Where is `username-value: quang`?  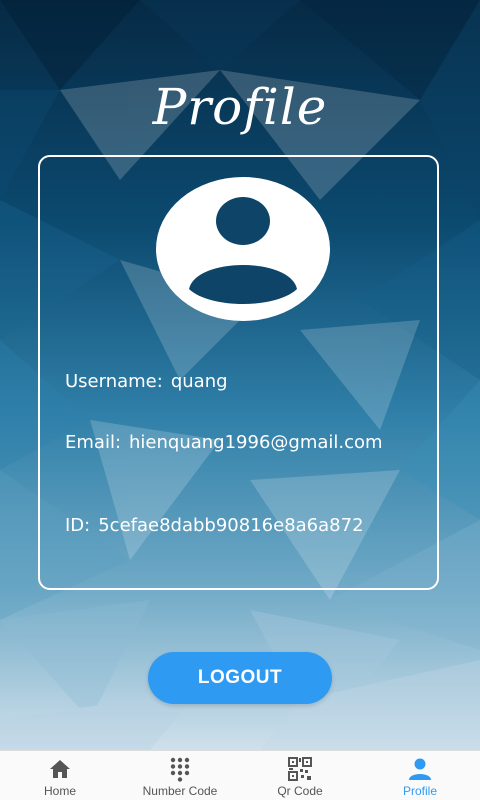 username-value: quang is located at coordinates (199, 381).